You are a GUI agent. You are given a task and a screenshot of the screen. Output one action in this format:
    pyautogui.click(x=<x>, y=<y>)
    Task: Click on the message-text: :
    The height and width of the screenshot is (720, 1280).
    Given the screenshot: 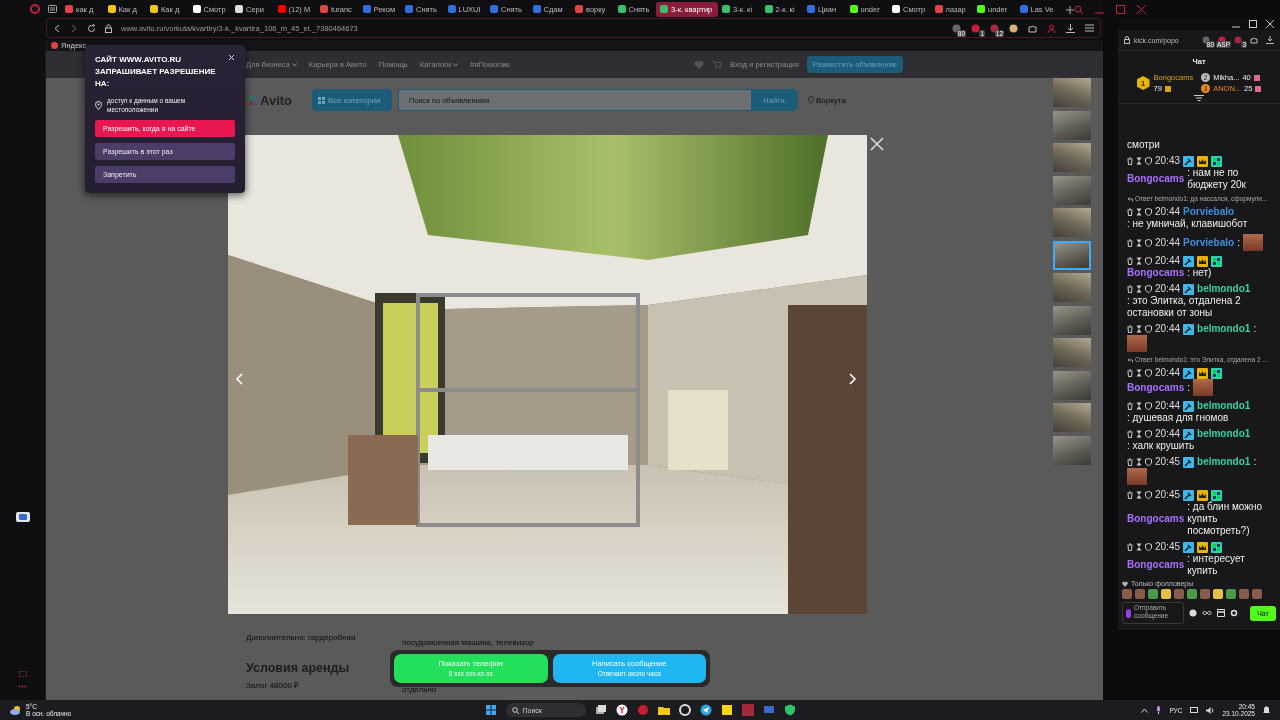 What is the action you would take?
    pyautogui.click(x=1188, y=387)
    